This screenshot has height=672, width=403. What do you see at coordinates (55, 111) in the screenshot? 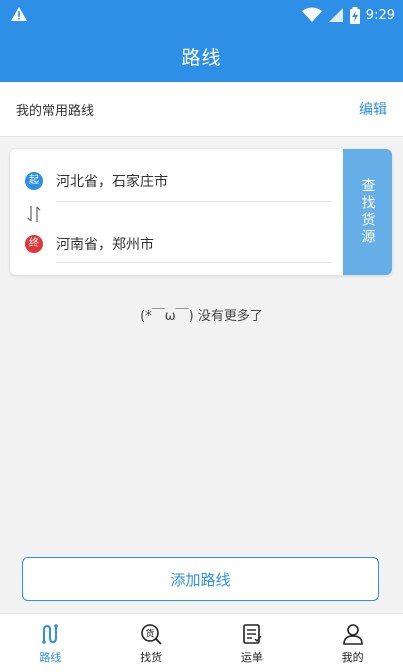
I see `section-title: 我的常用路线` at bounding box center [55, 111].